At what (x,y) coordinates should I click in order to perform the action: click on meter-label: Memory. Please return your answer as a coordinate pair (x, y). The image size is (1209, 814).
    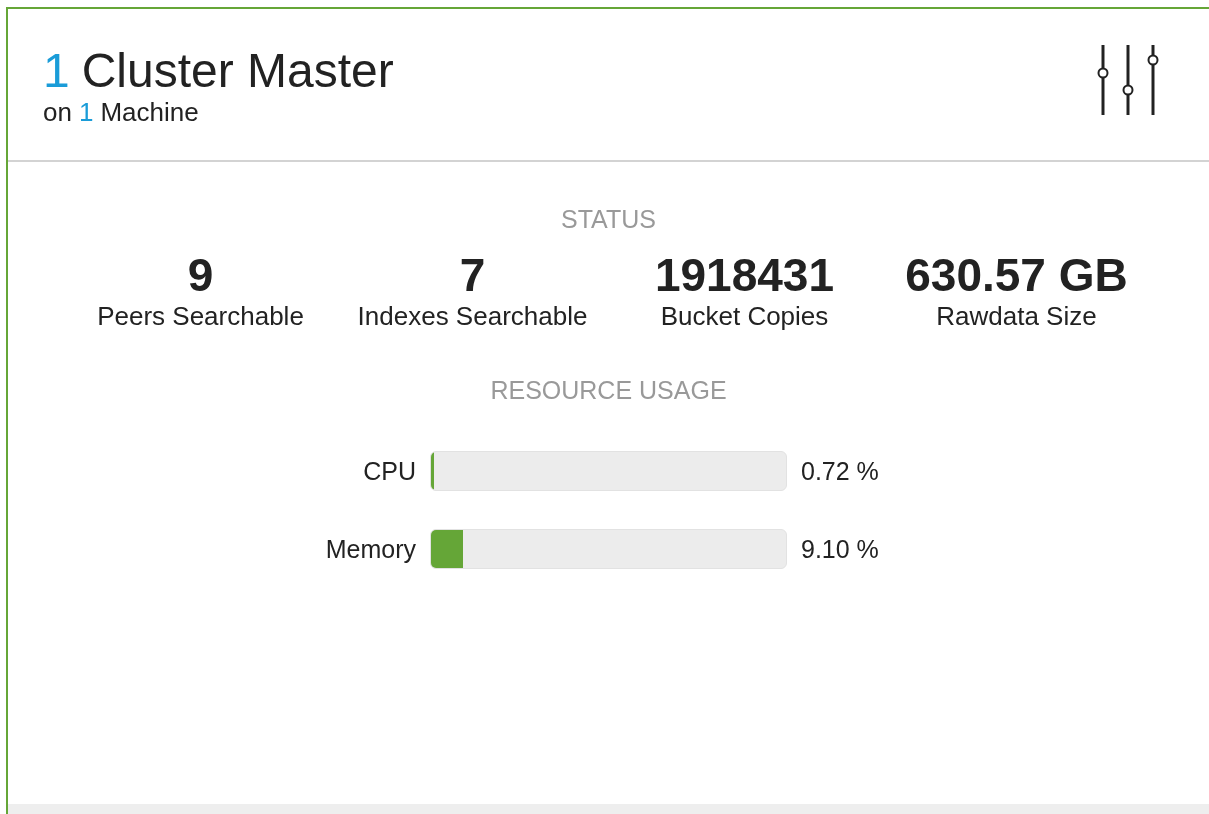
    Looking at the image, I should click on (370, 549).